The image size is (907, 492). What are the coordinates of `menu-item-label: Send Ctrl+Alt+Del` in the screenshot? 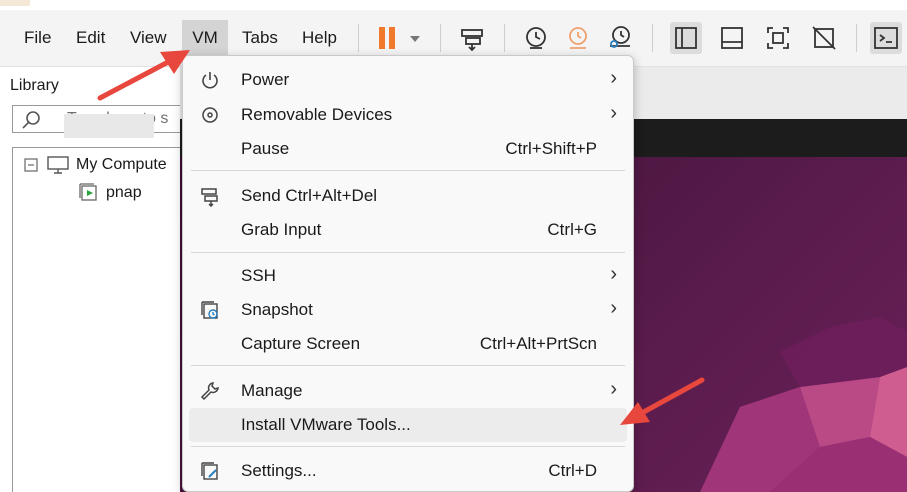 It's located at (309, 195).